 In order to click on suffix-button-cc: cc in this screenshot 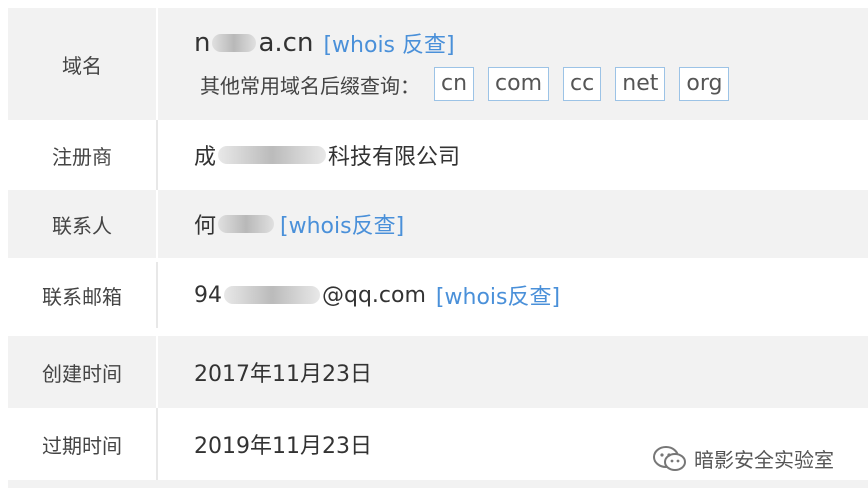, I will do `click(582, 84)`.